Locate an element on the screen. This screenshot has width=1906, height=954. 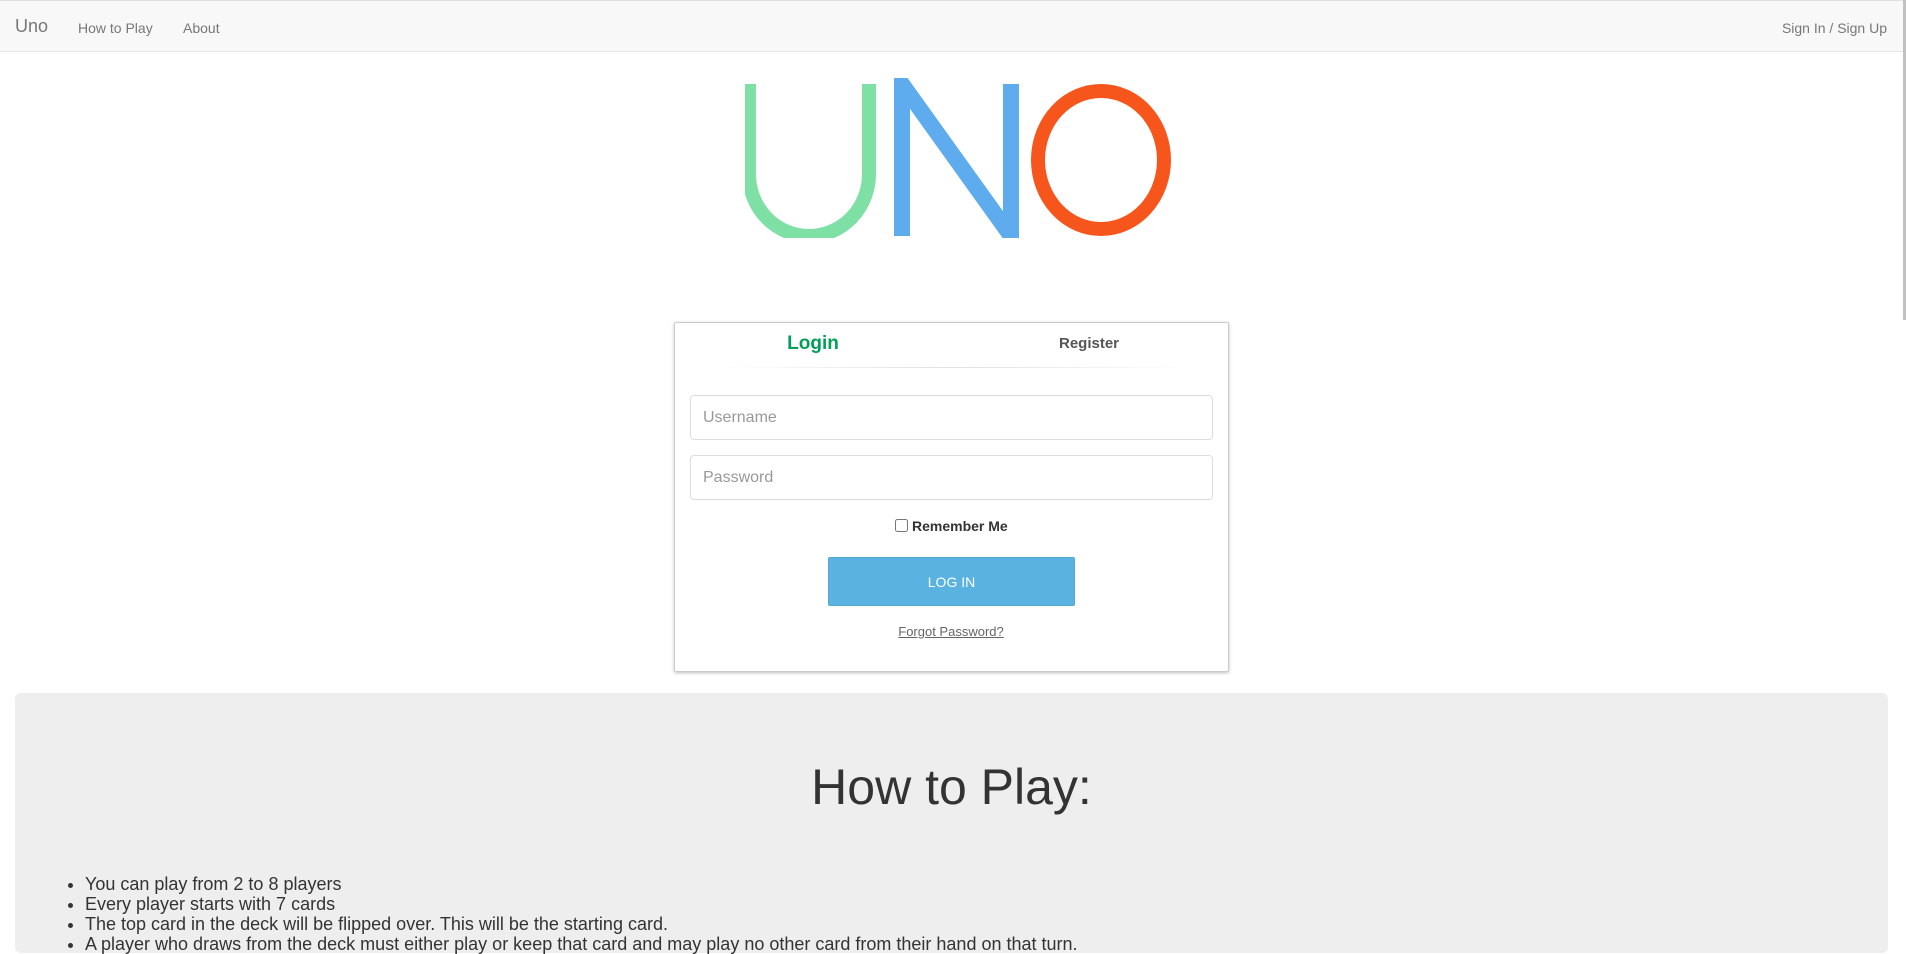
nav-how-to-play: How to Play is located at coordinates (115, 28).